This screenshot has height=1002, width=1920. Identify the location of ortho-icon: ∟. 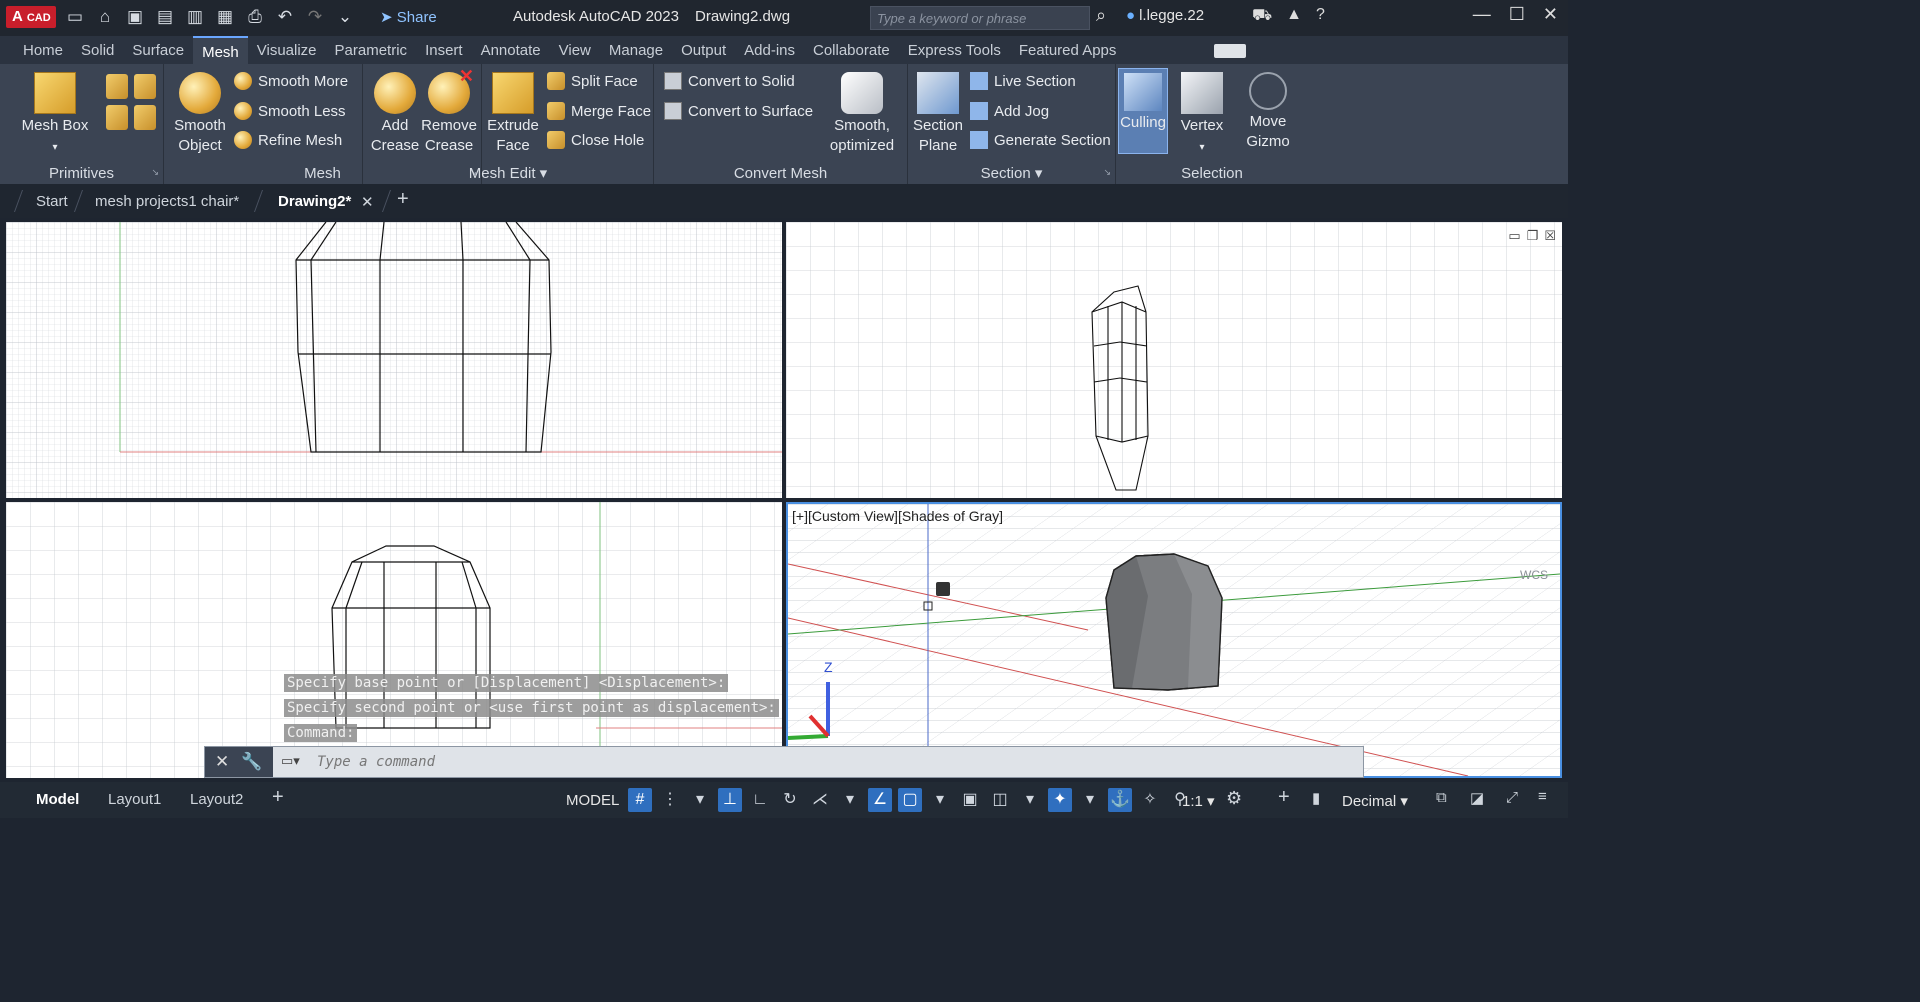
(760, 800).